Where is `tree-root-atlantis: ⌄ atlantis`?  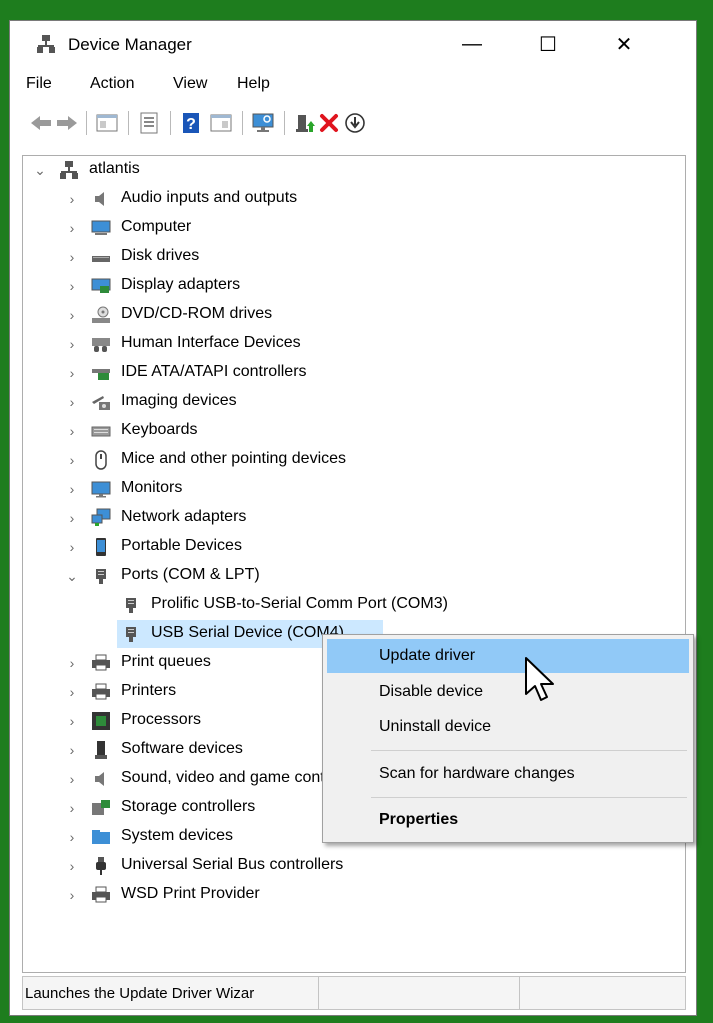 tree-root-atlantis: ⌄ atlantis is located at coordinates (173, 170).